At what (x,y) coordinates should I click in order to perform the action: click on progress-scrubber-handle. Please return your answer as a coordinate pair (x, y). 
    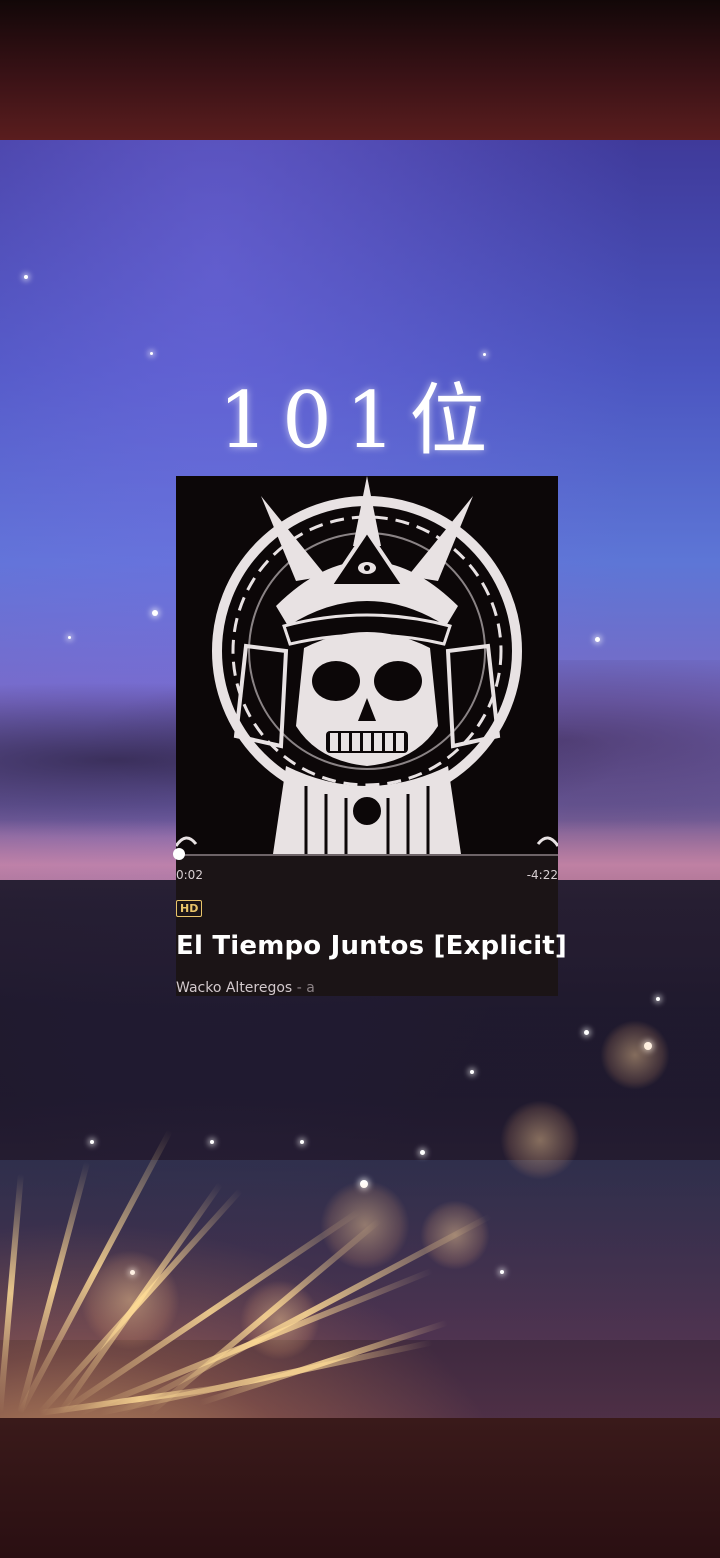
    Looking at the image, I should click on (179, 854).